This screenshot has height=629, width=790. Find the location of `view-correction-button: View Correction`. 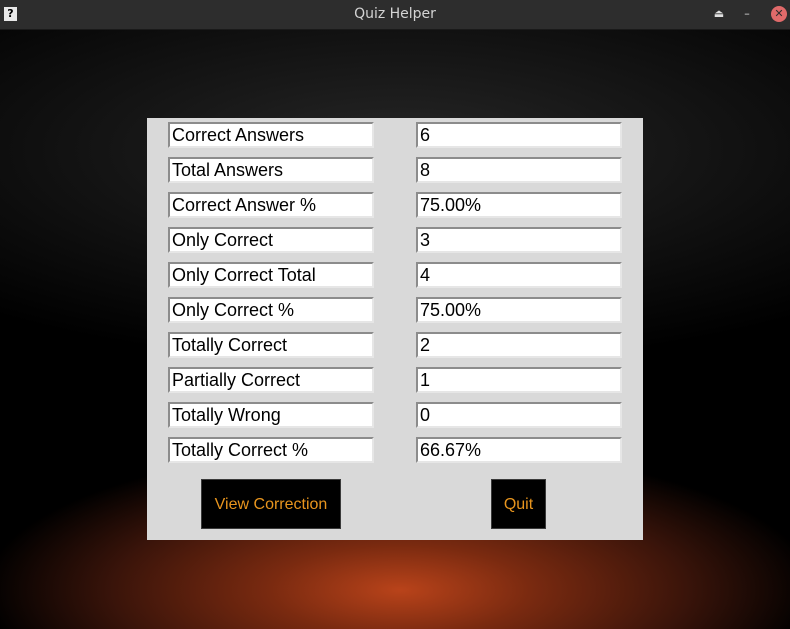

view-correction-button: View Correction is located at coordinates (271, 504).